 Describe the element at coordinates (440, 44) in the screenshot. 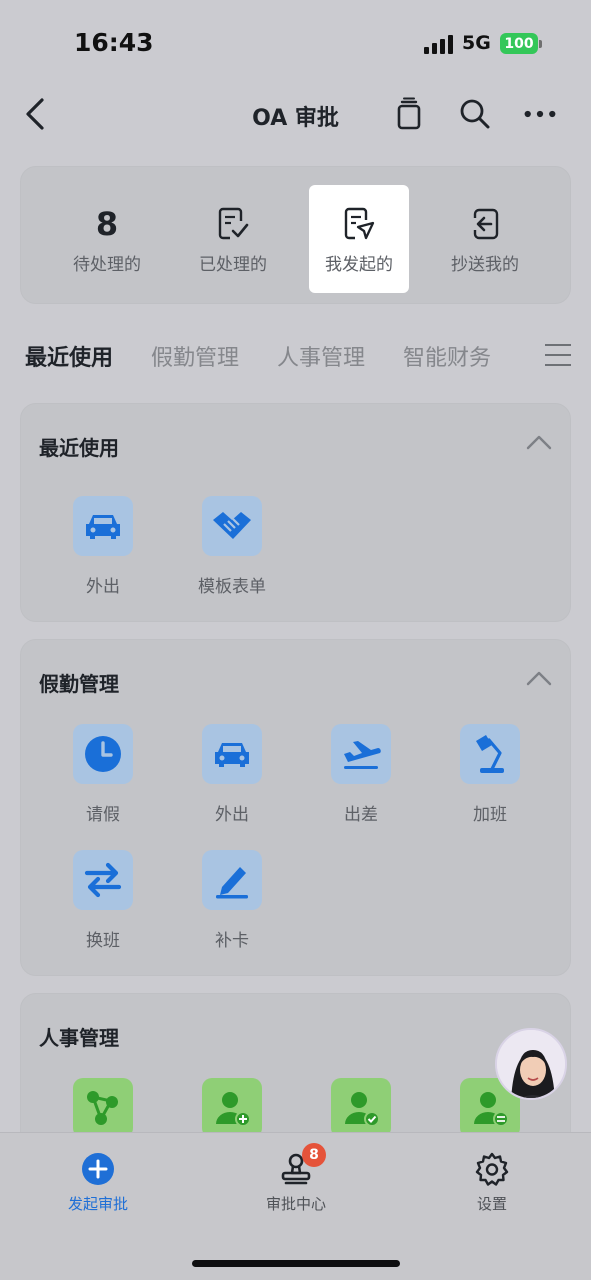

I see `signal-icon` at that location.